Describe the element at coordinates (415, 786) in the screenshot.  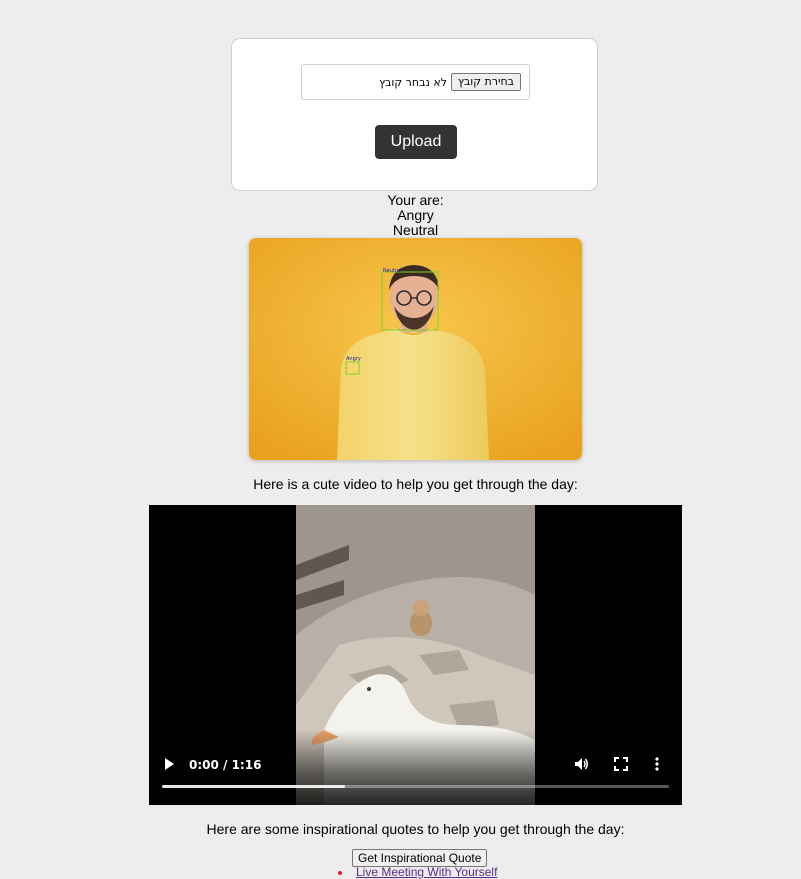
I see `video-progress-bar` at that location.